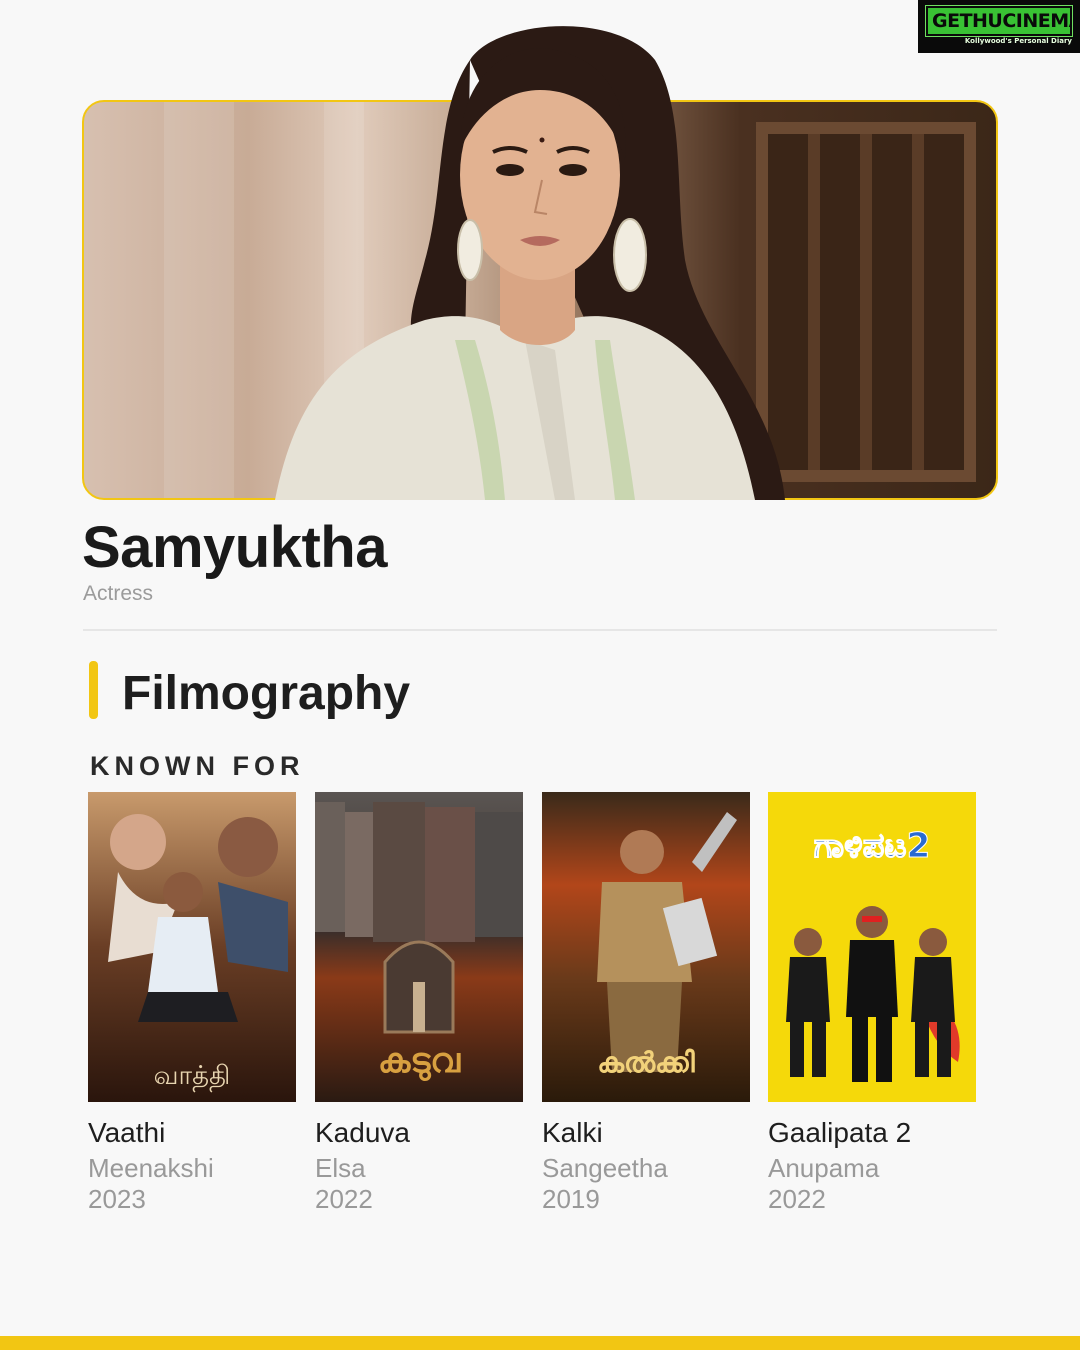 The height and width of the screenshot is (1350, 1080). What do you see at coordinates (192, 1076) in the screenshot?
I see `poster-title-text: வாத்தி` at bounding box center [192, 1076].